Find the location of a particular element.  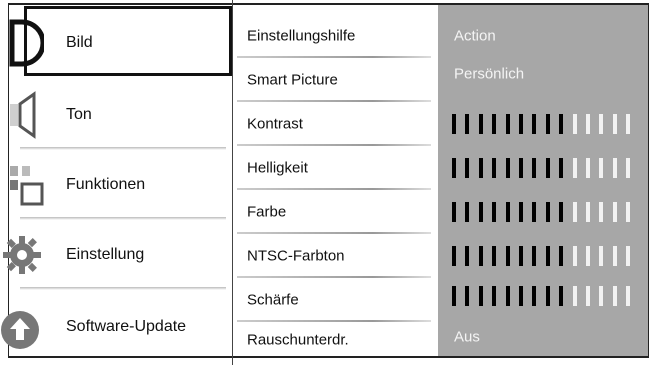

menu-separator is located at coordinates (123, 288).